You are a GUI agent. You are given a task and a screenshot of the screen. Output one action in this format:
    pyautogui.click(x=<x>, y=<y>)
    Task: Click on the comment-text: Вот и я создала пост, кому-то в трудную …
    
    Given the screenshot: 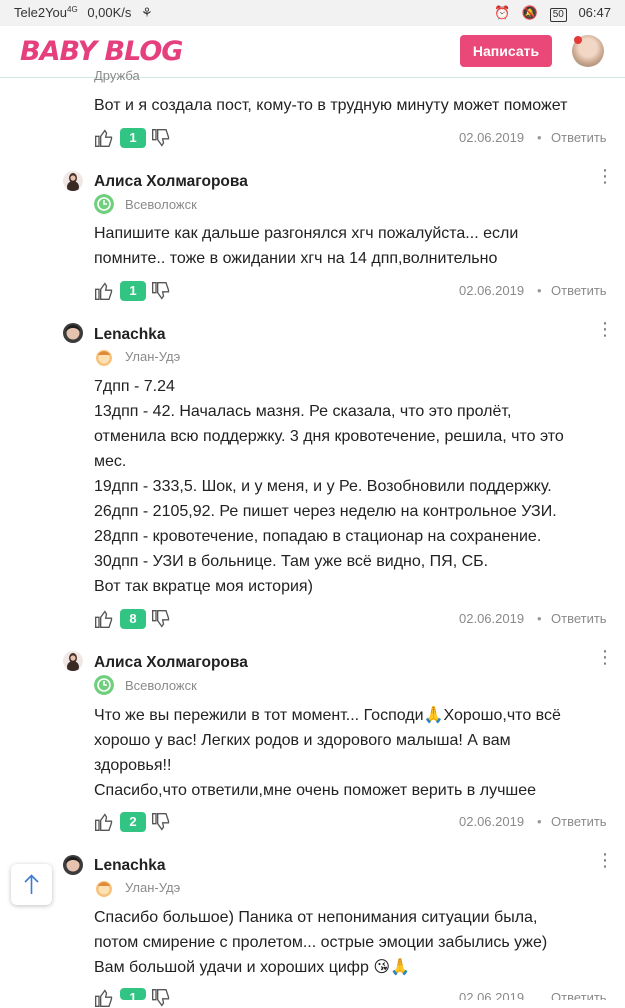 What is the action you would take?
    pyautogui.click(x=331, y=105)
    